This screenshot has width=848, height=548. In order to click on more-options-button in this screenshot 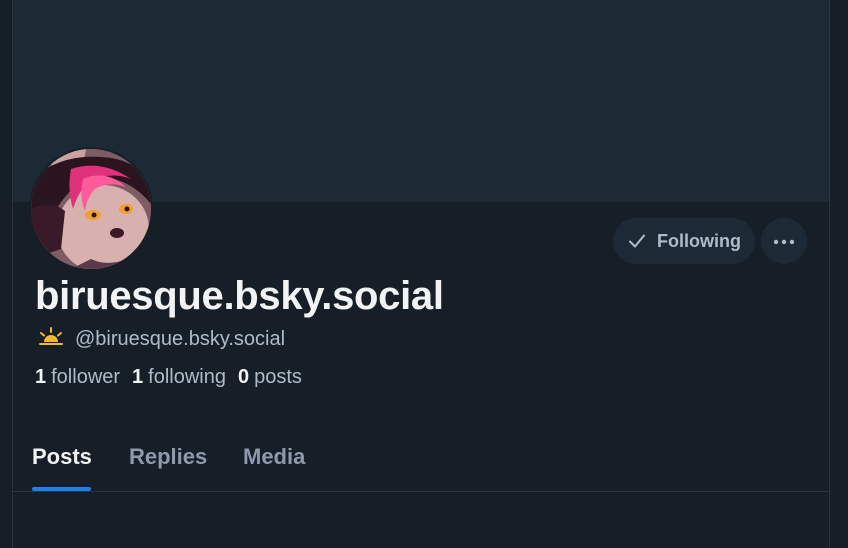, I will do `click(784, 241)`.